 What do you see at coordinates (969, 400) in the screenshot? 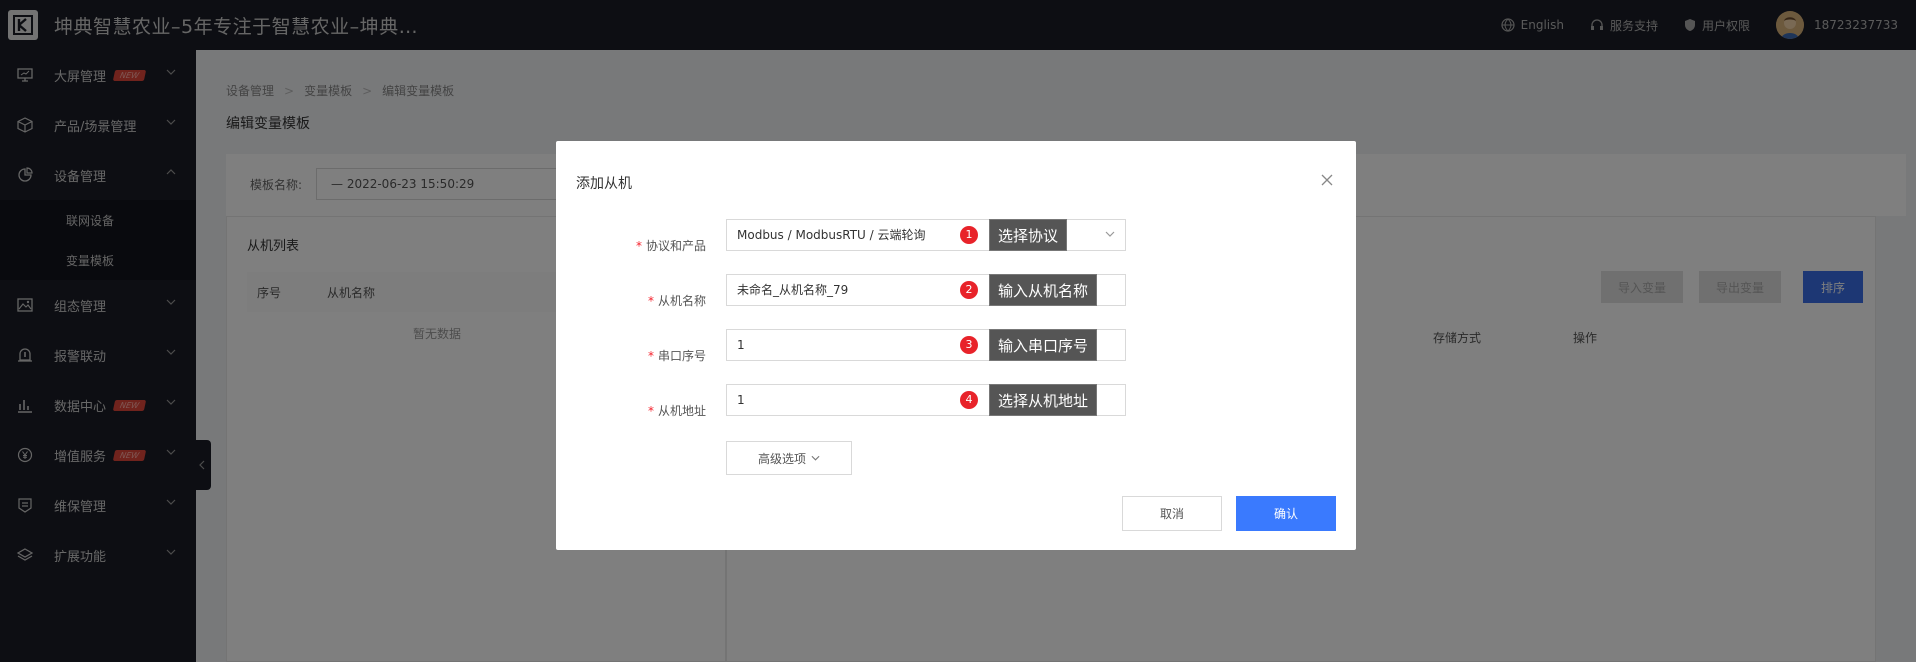
I see `callout-number: 4` at bounding box center [969, 400].